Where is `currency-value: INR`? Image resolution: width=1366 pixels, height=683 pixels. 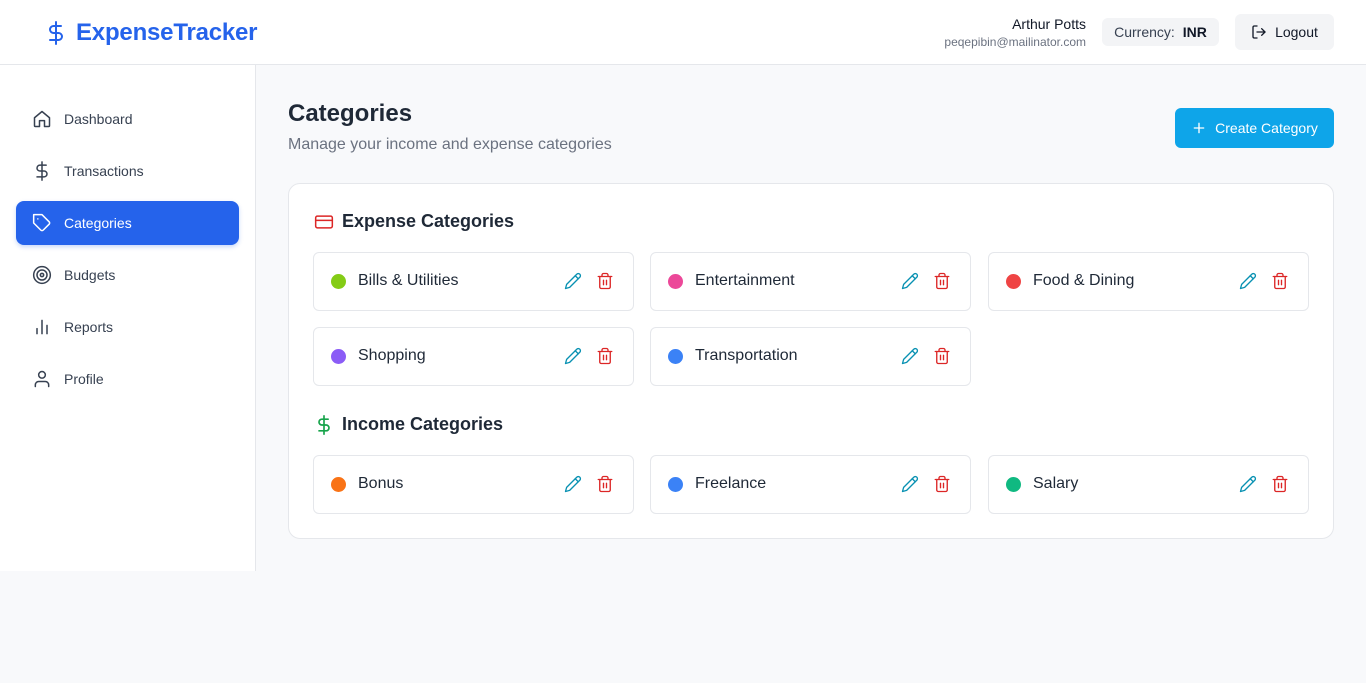 currency-value: INR is located at coordinates (1194, 32).